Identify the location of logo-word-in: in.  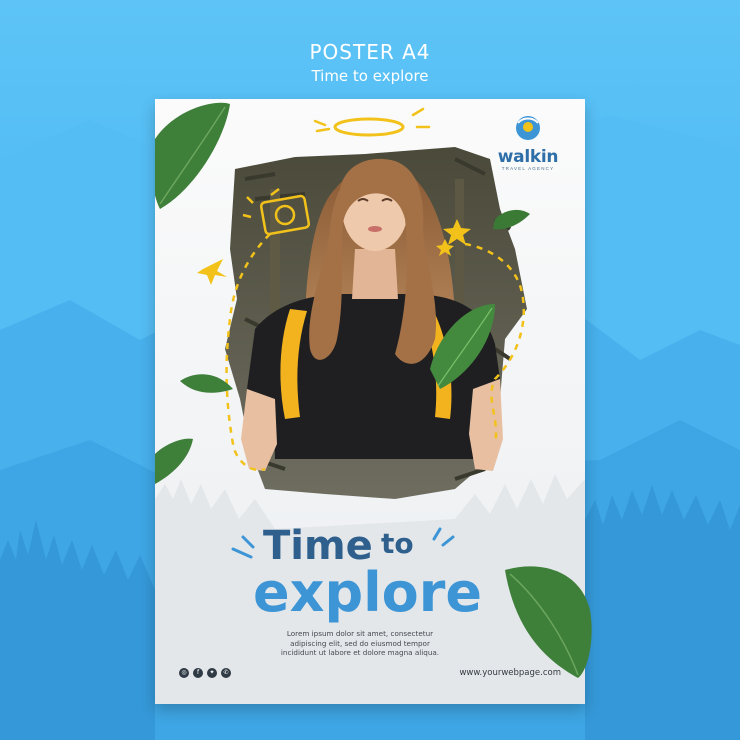
(549, 157).